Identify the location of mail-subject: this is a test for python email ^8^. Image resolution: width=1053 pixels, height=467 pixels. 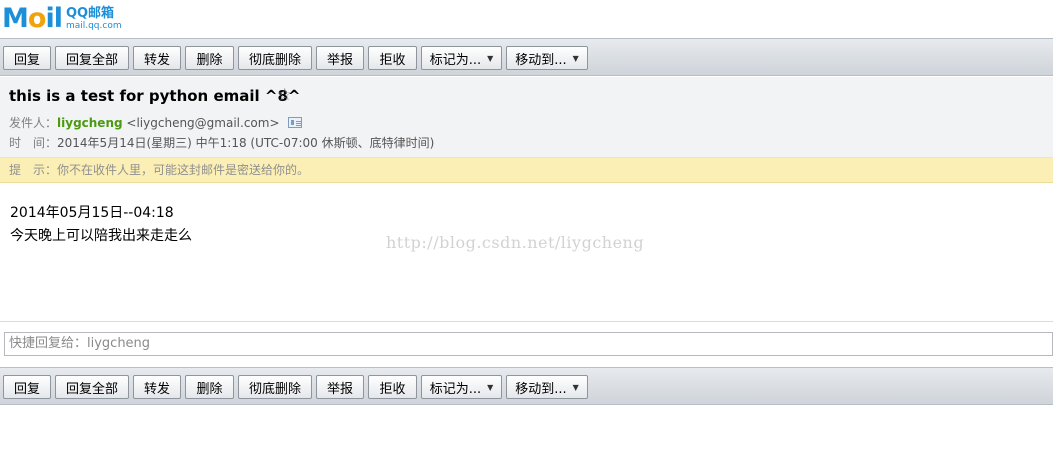
(155, 96).